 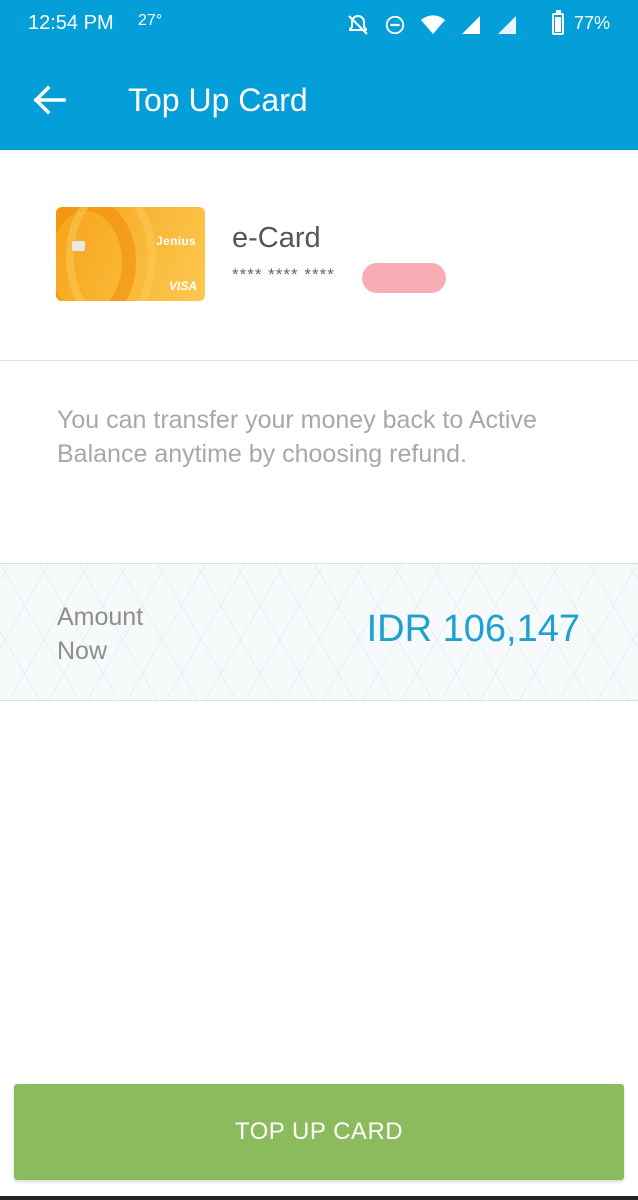 I want to click on do-not-disturb-icon, so click(x=395, y=25).